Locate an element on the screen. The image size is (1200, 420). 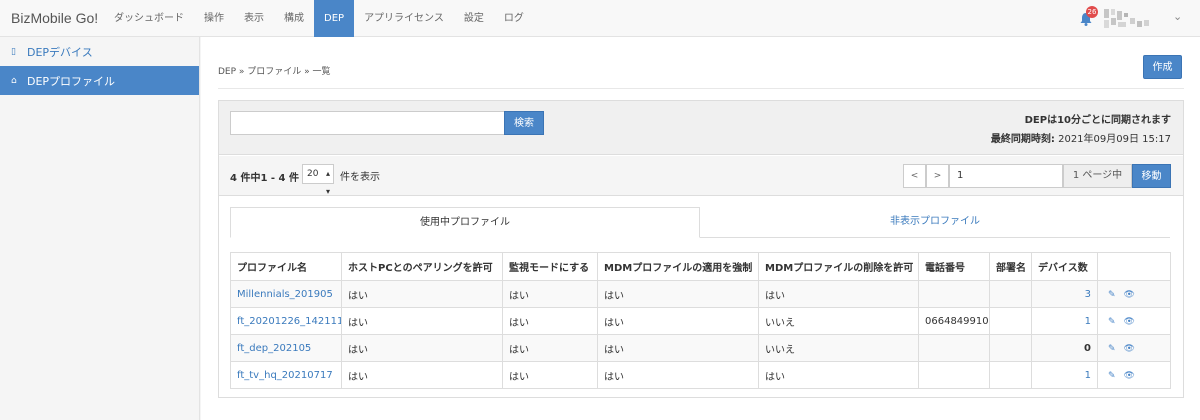
nav-item-dashboard: ダッシュボード is located at coordinates (149, 18).